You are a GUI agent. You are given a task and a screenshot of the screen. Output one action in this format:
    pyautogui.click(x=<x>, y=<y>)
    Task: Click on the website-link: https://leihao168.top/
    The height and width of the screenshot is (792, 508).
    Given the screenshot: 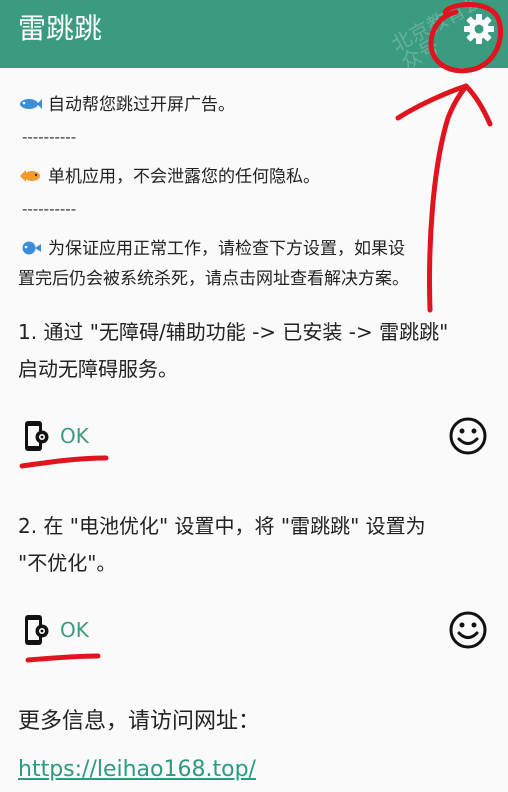 What is the action you would take?
    pyautogui.click(x=137, y=770)
    